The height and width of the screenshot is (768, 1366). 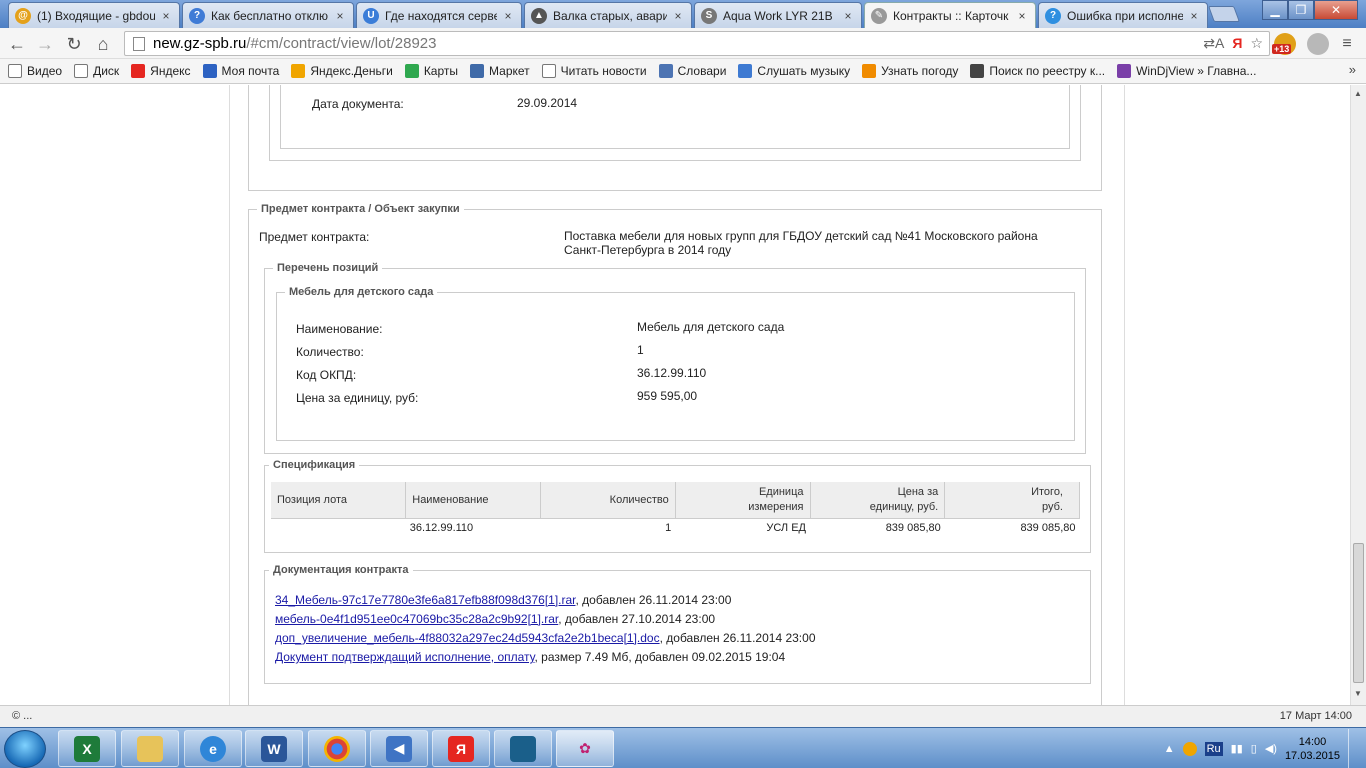 What do you see at coordinates (170, 71) in the screenshot?
I see `bookmark-label: Яндекс` at bounding box center [170, 71].